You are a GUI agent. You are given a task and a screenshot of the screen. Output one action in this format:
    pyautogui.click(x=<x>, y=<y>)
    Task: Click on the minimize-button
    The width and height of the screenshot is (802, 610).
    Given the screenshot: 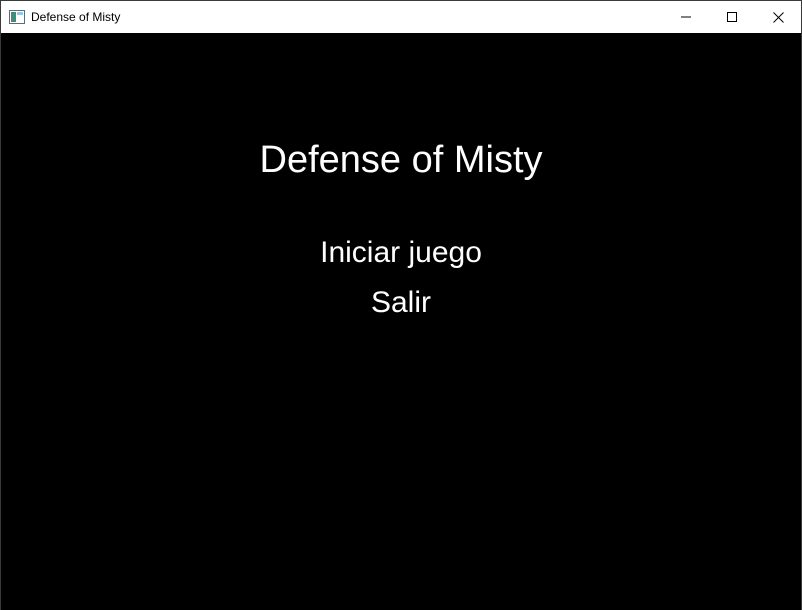 What is the action you would take?
    pyautogui.click(x=686, y=17)
    